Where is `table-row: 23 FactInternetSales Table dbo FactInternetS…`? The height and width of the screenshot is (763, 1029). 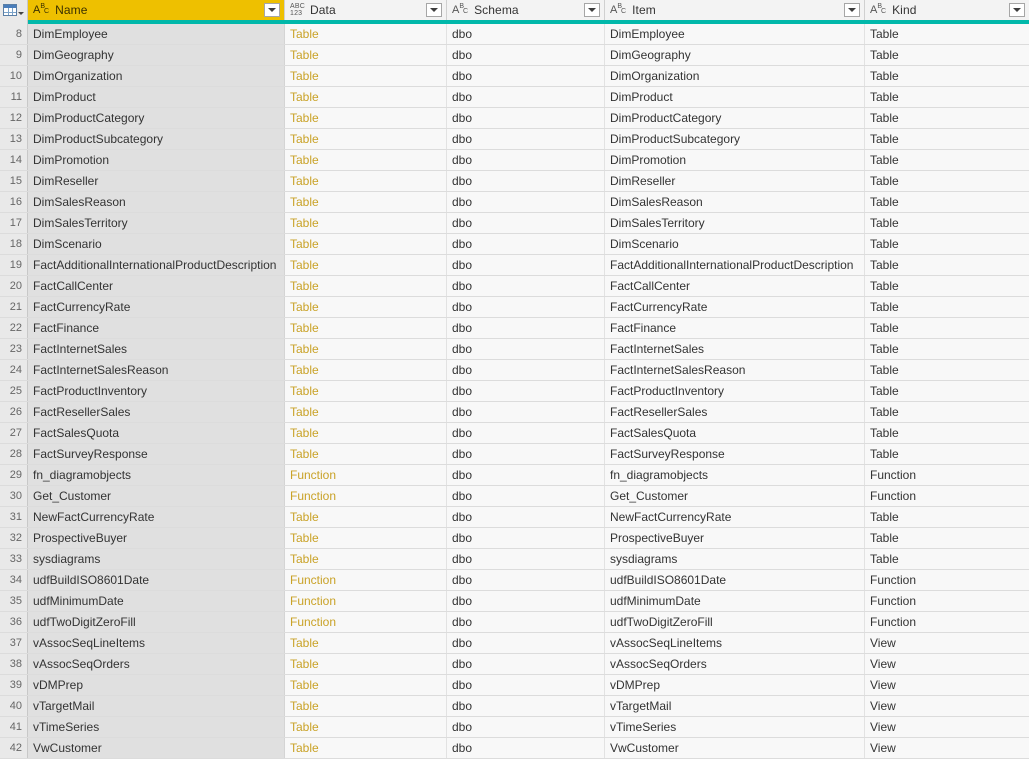
table-row: 23 FactInternetSales Table dbo FactInternetS… is located at coordinates (514, 349).